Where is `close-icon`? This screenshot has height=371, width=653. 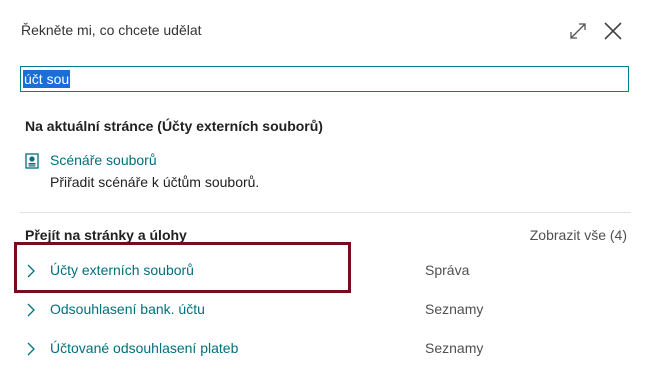
close-icon is located at coordinates (613, 31).